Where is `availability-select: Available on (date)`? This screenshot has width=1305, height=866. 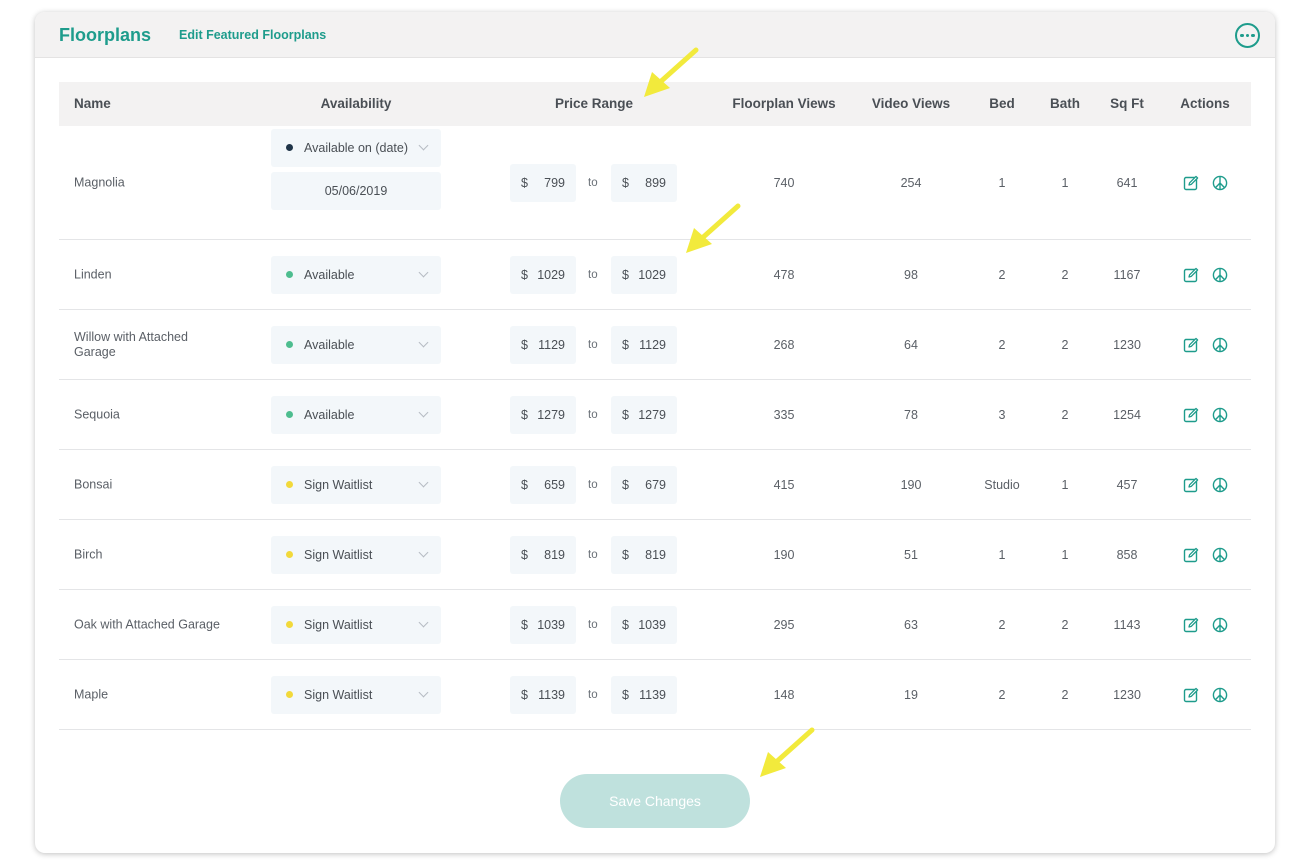
availability-select: Available on (date) is located at coordinates (356, 148).